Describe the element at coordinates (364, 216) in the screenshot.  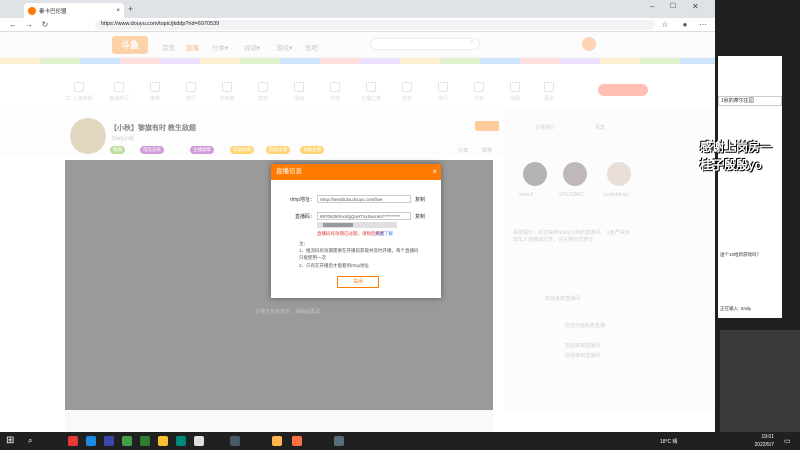
I see `stream-key-field: 6970539rlnxnfgQoHTxxSecrets**********` at that location.